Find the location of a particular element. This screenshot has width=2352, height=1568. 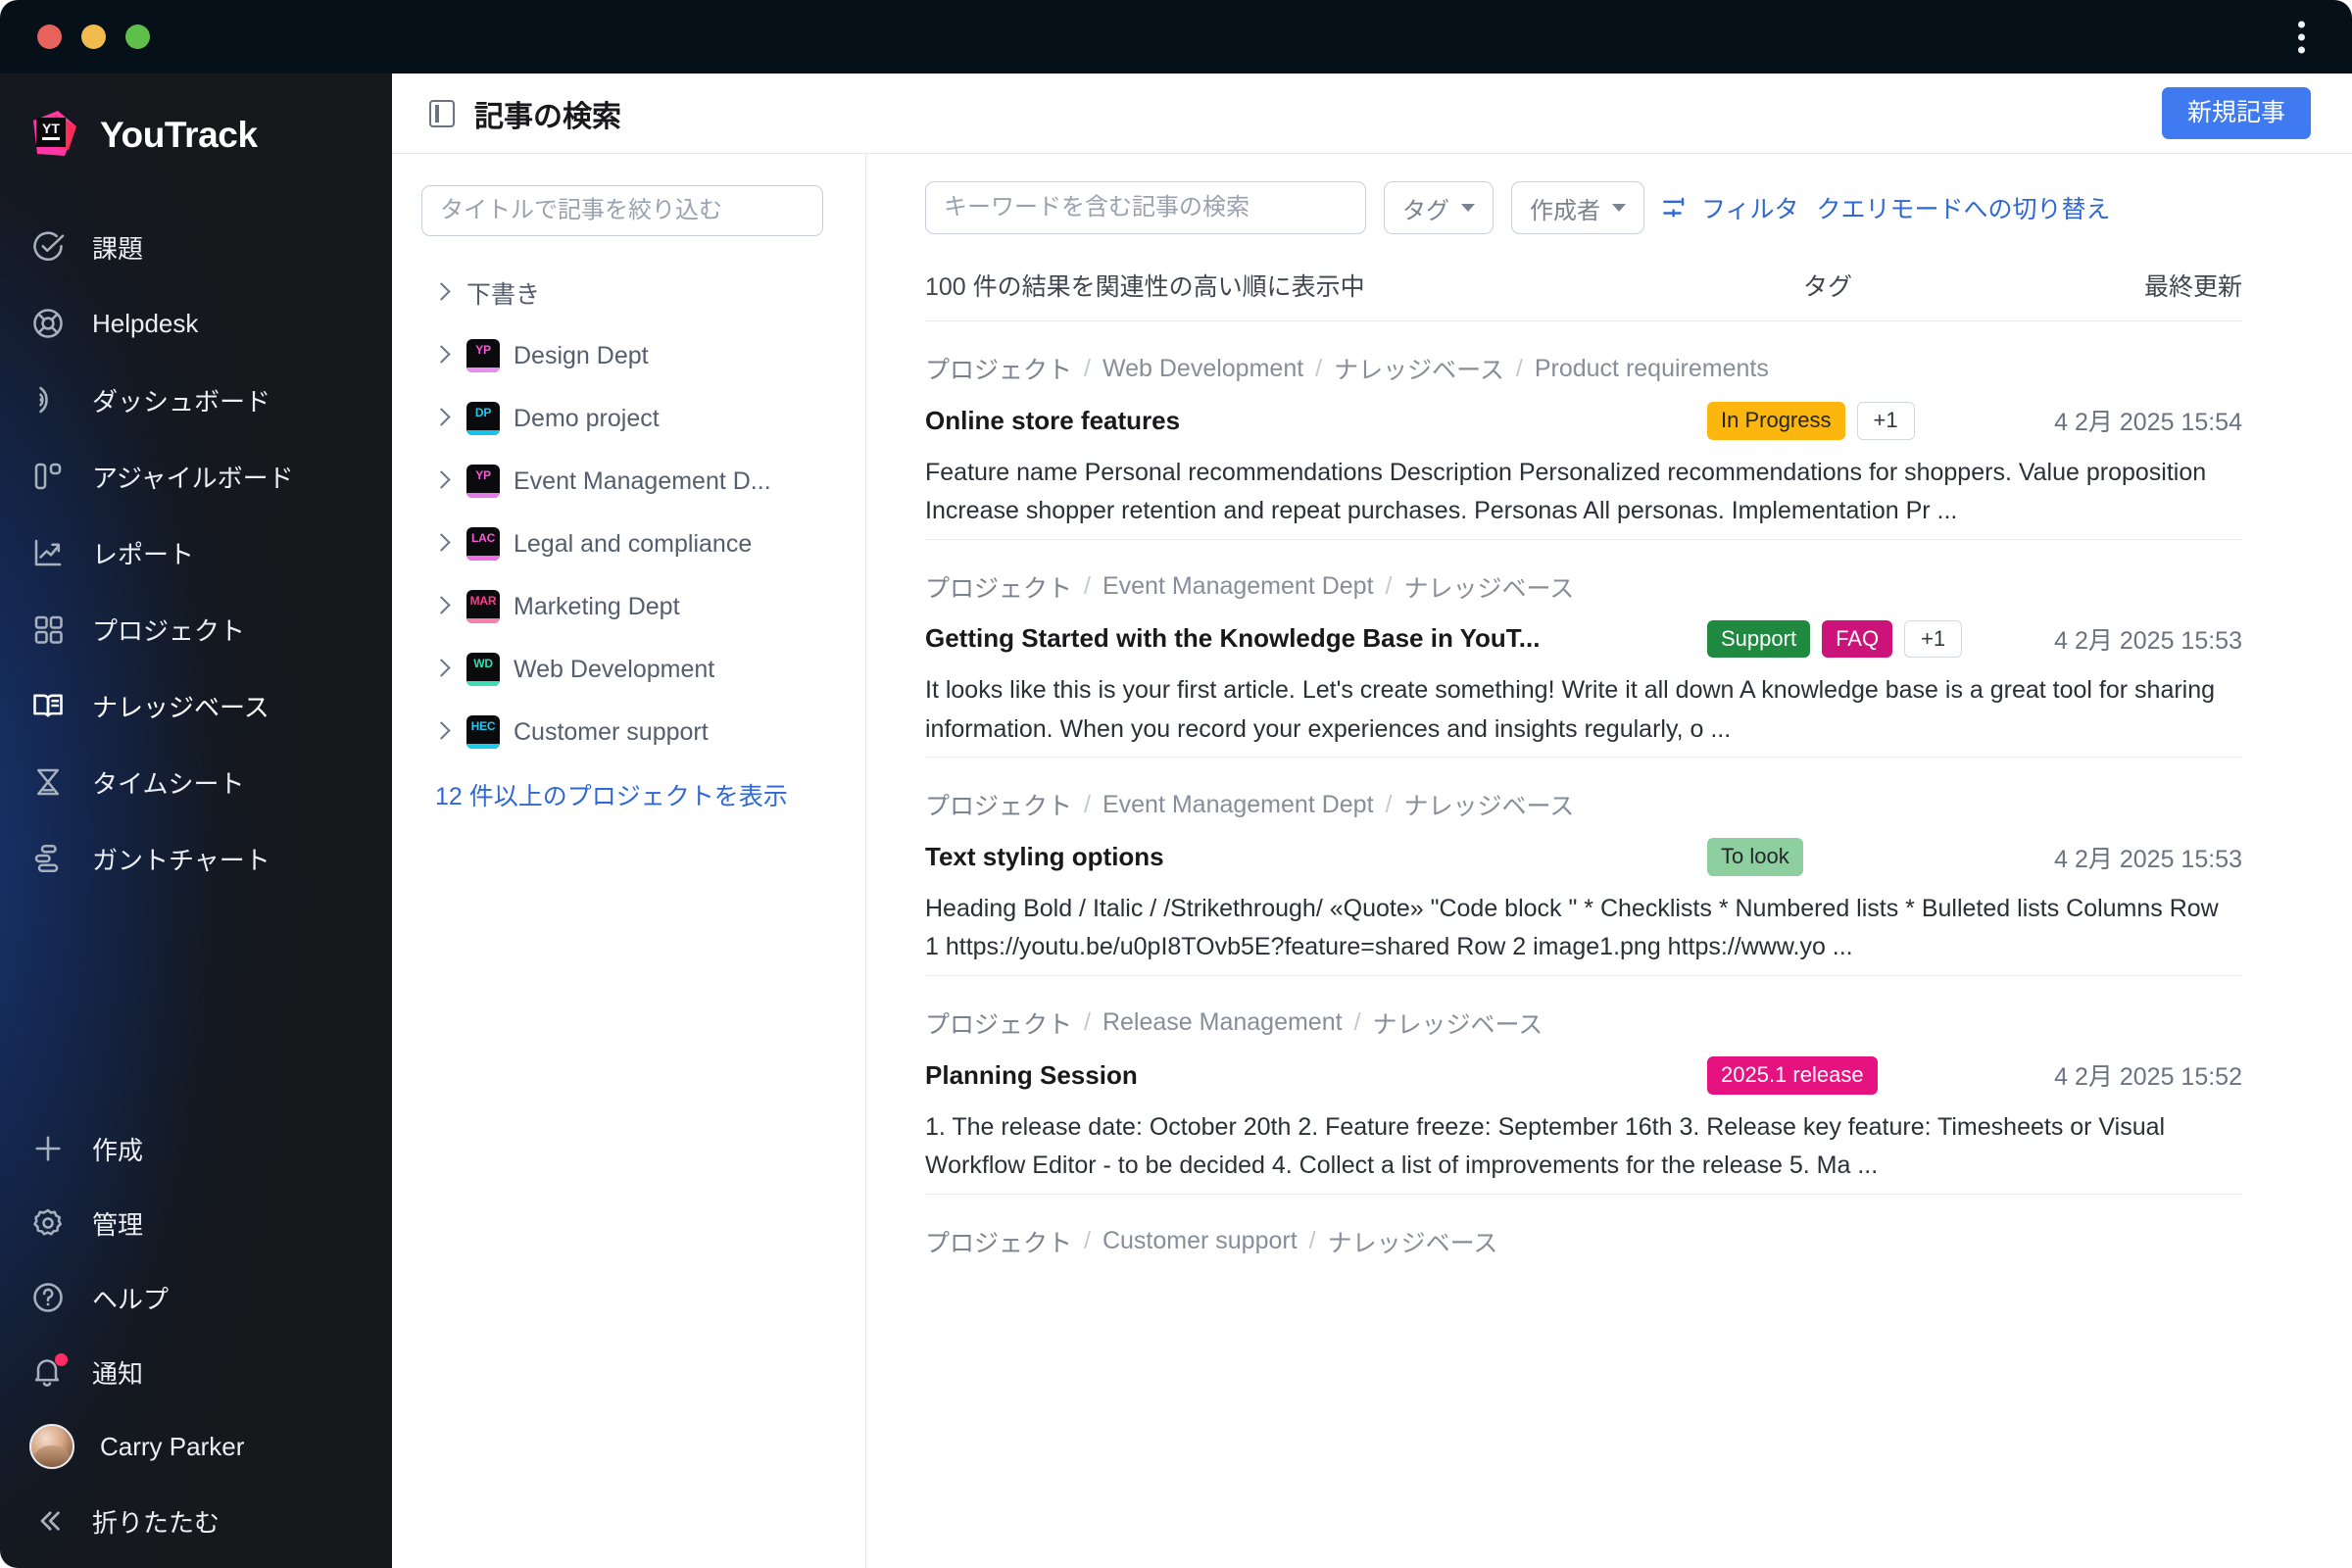

project-avatar-icon: WD is located at coordinates (483, 669).